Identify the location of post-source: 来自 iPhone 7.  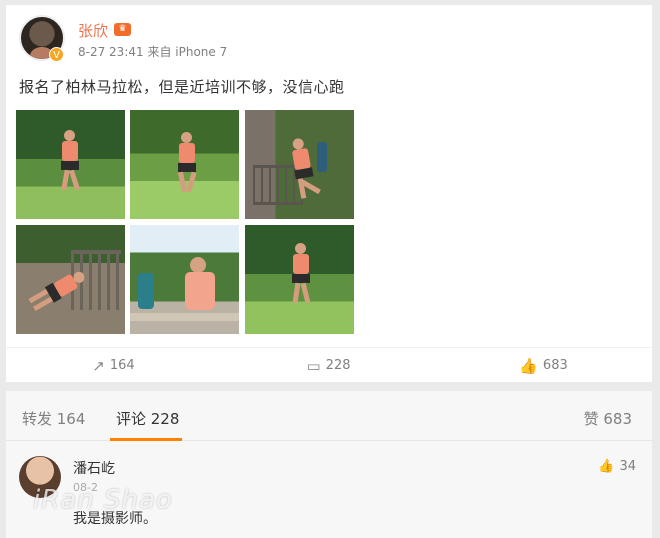
(187, 52).